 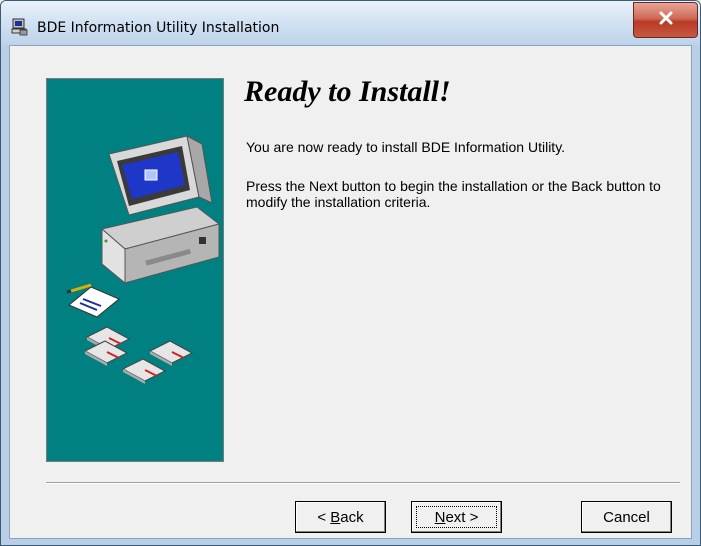 I want to click on button-divider, so click(x=363, y=483).